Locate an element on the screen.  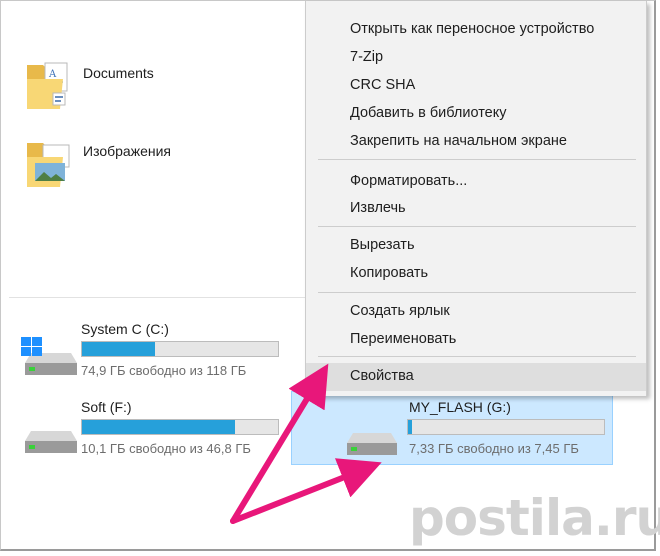
folder-documents: A Documents is located at coordinates (145, 87).